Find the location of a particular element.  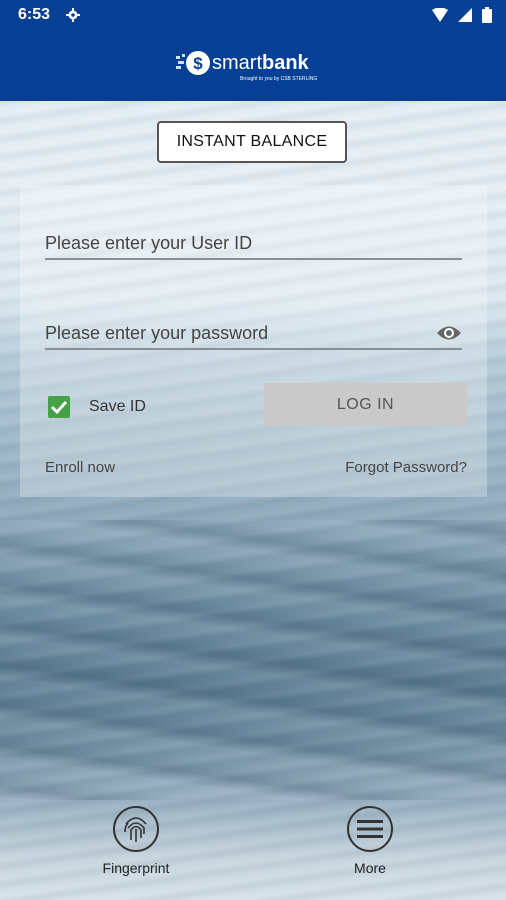

status-bar: 6:53 is located at coordinates (253, 15).